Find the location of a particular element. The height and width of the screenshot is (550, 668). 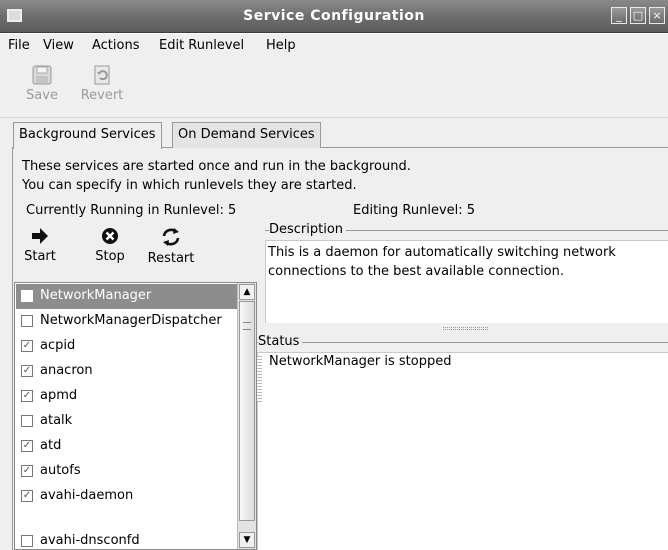

save-icon is located at coordinates (42, 75).